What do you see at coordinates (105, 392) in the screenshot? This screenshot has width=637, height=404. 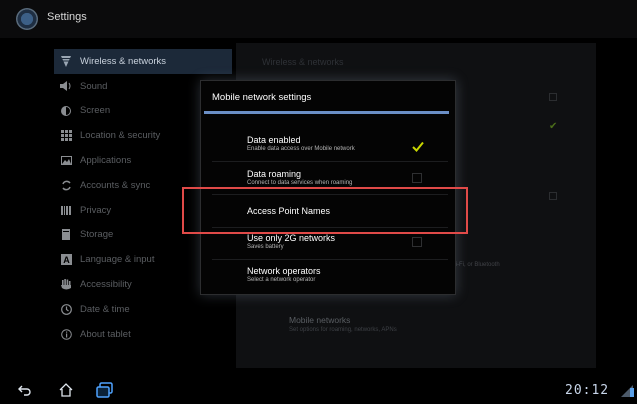 I see `recent-apps-icon` at bounding box center [105, 392].